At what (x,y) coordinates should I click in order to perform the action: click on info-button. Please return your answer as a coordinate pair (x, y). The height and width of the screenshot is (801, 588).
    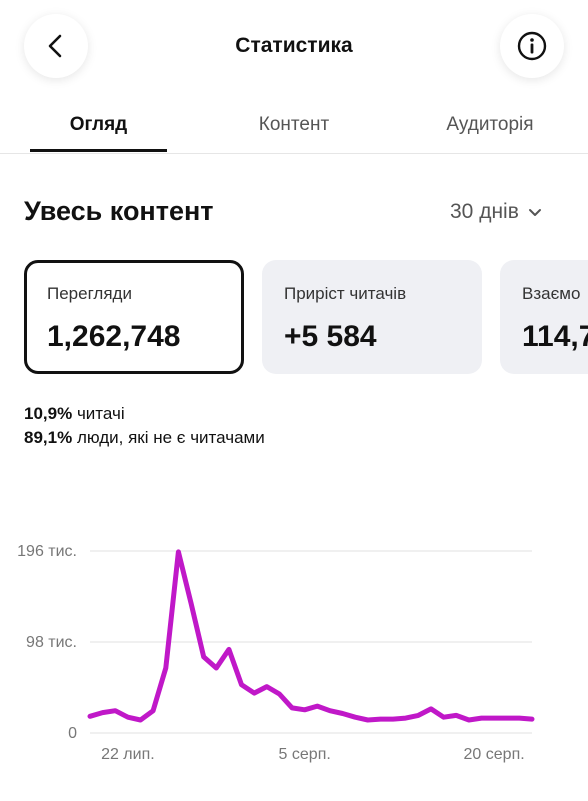
    Looking at the image, I should click on (532, 46).